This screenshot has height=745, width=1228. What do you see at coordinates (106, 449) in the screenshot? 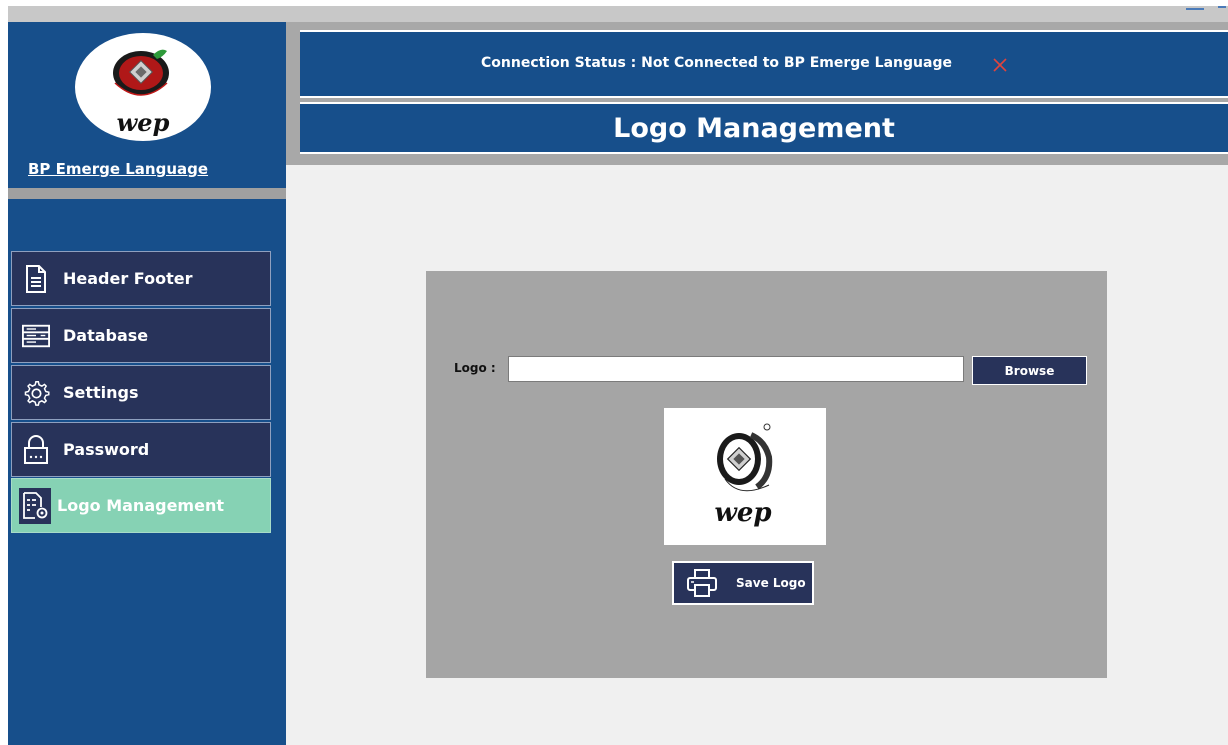
I see `sidebar-item-label: Password` at bounding box center [106, 449].